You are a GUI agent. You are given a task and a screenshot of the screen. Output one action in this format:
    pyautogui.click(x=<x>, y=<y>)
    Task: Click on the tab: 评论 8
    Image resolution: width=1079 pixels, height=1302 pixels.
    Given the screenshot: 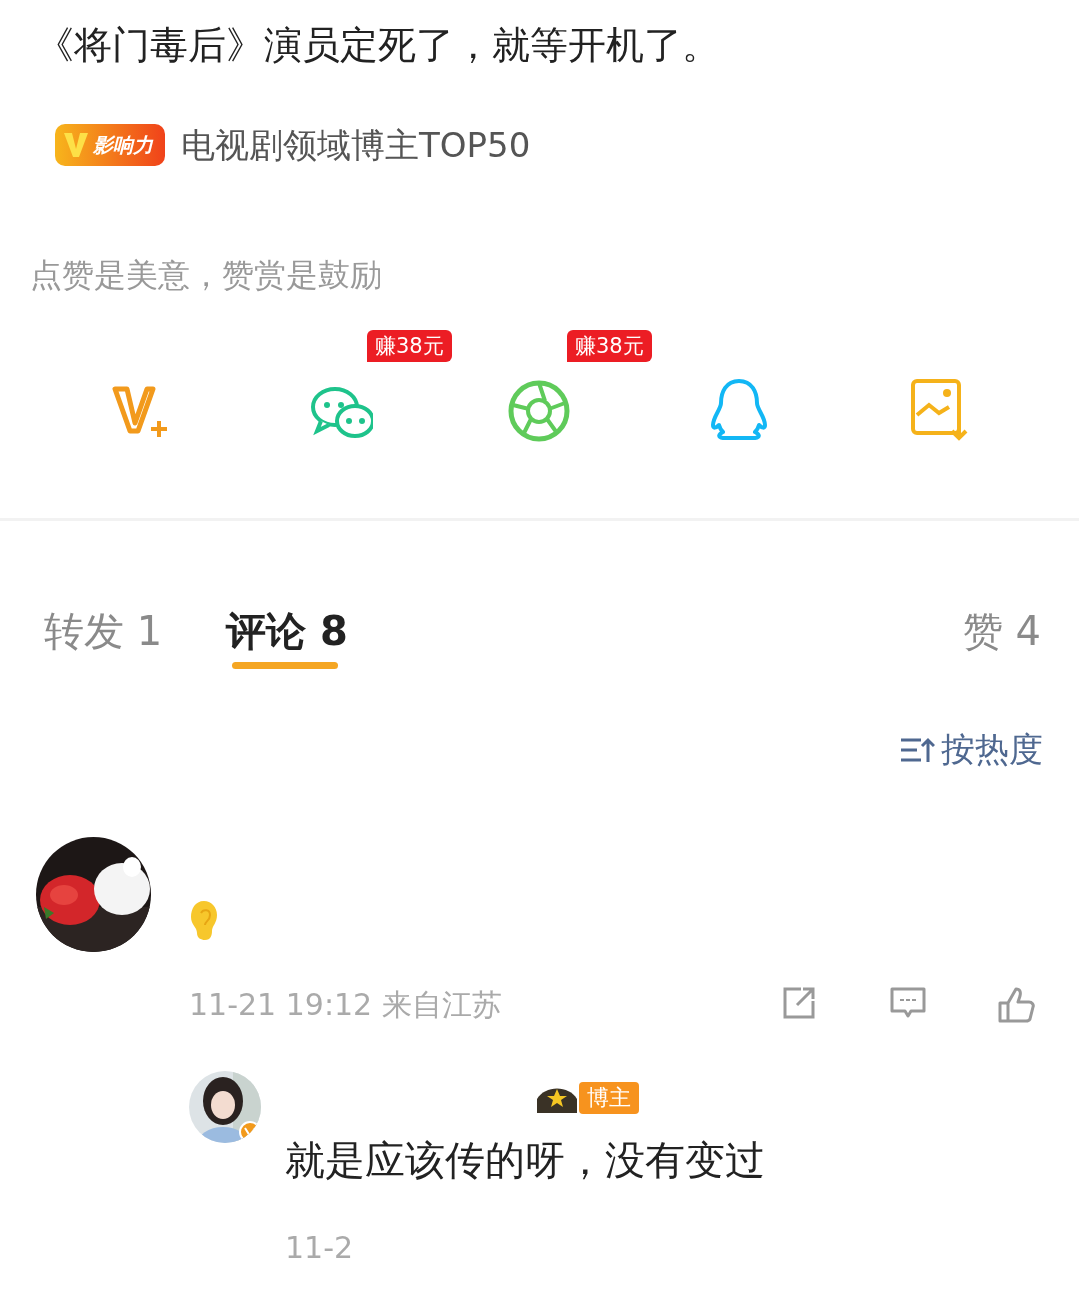 What is the action you would take?
    pyautogui.click(x=287, y=638)
    